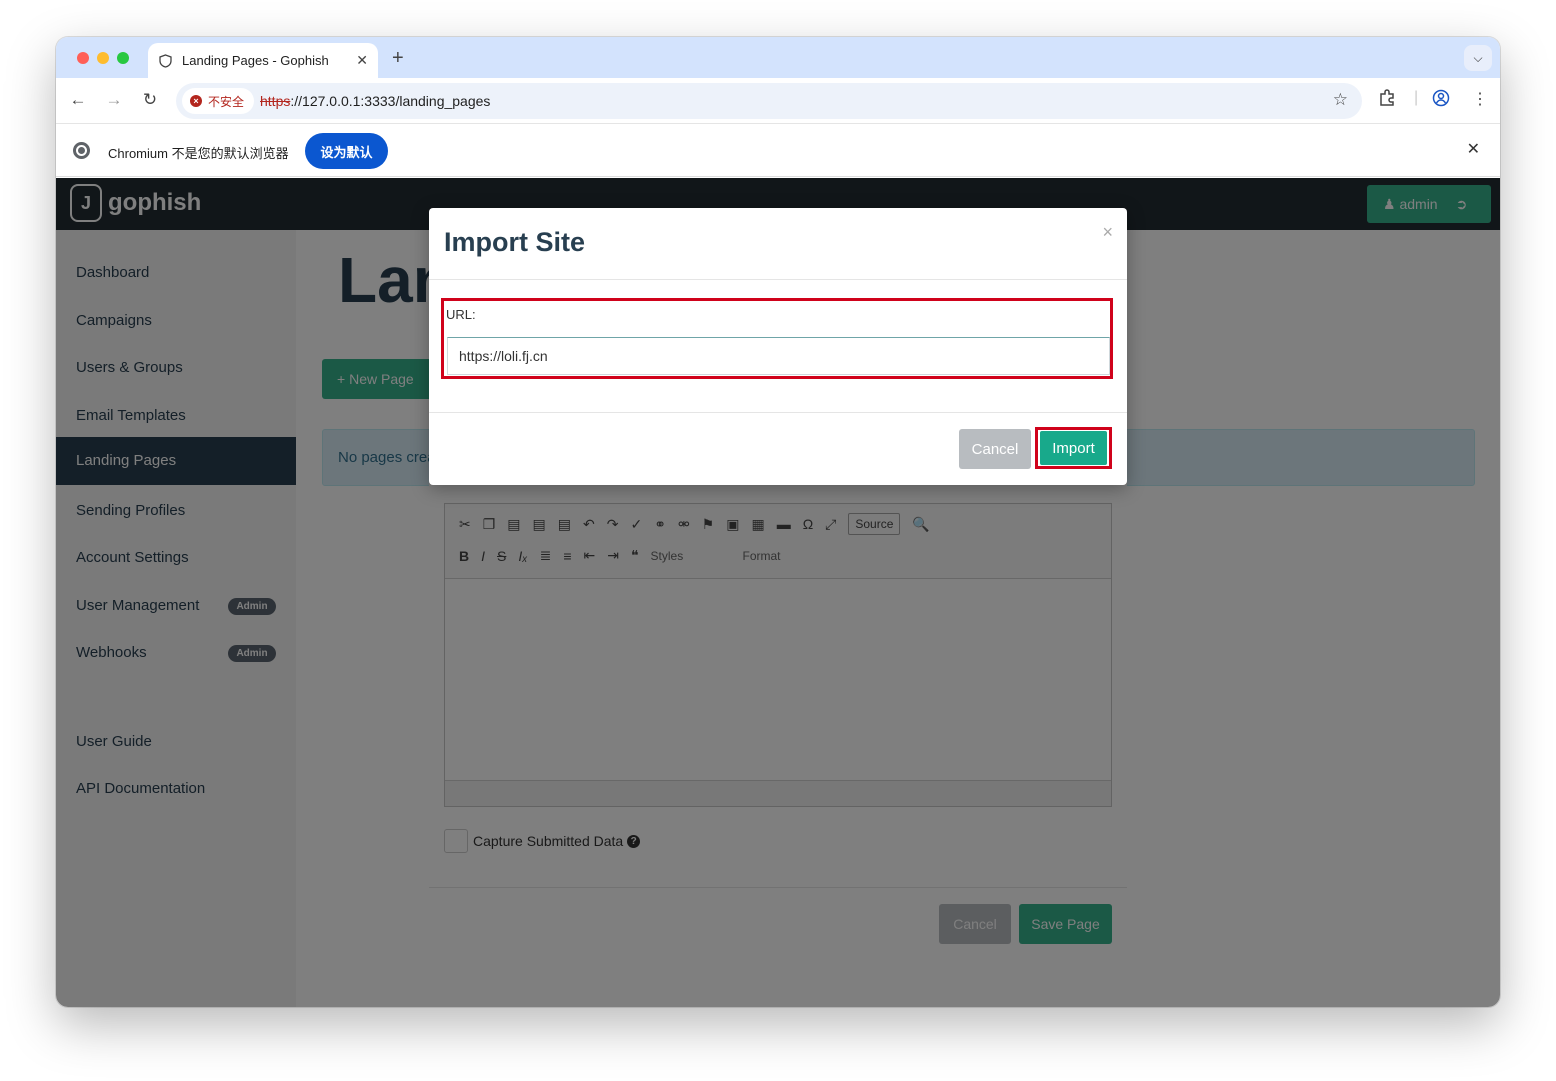 The image size is (1556, 1081). I want to click on window-controls, so click(103, 58).